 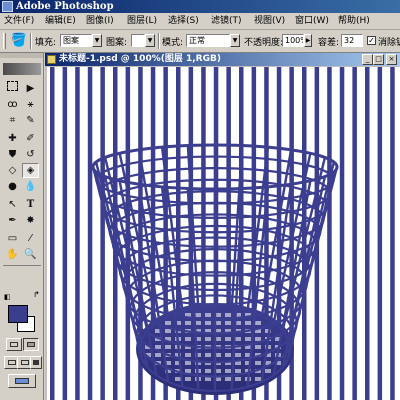 What do you see at coordinates (269, 21) in the screenshot?
I see `menu-view: 视图(V)` at bounding box center [269, 21].